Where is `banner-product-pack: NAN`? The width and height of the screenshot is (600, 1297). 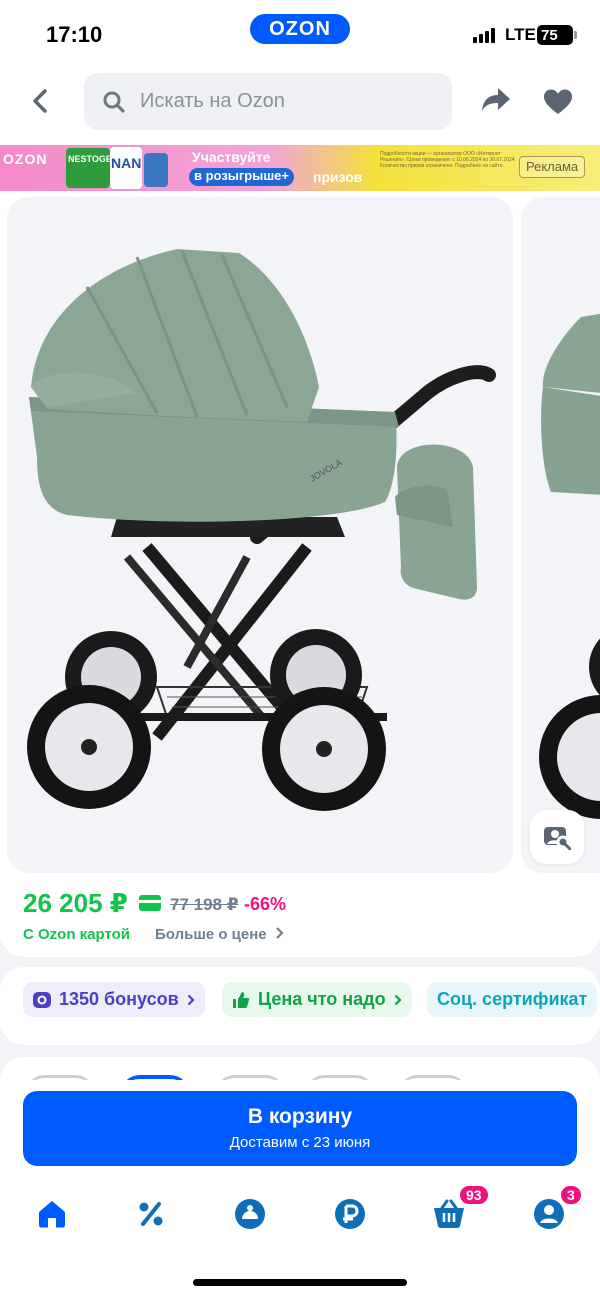 banner-product-pack: NAN is located at coordinates (126, 168).